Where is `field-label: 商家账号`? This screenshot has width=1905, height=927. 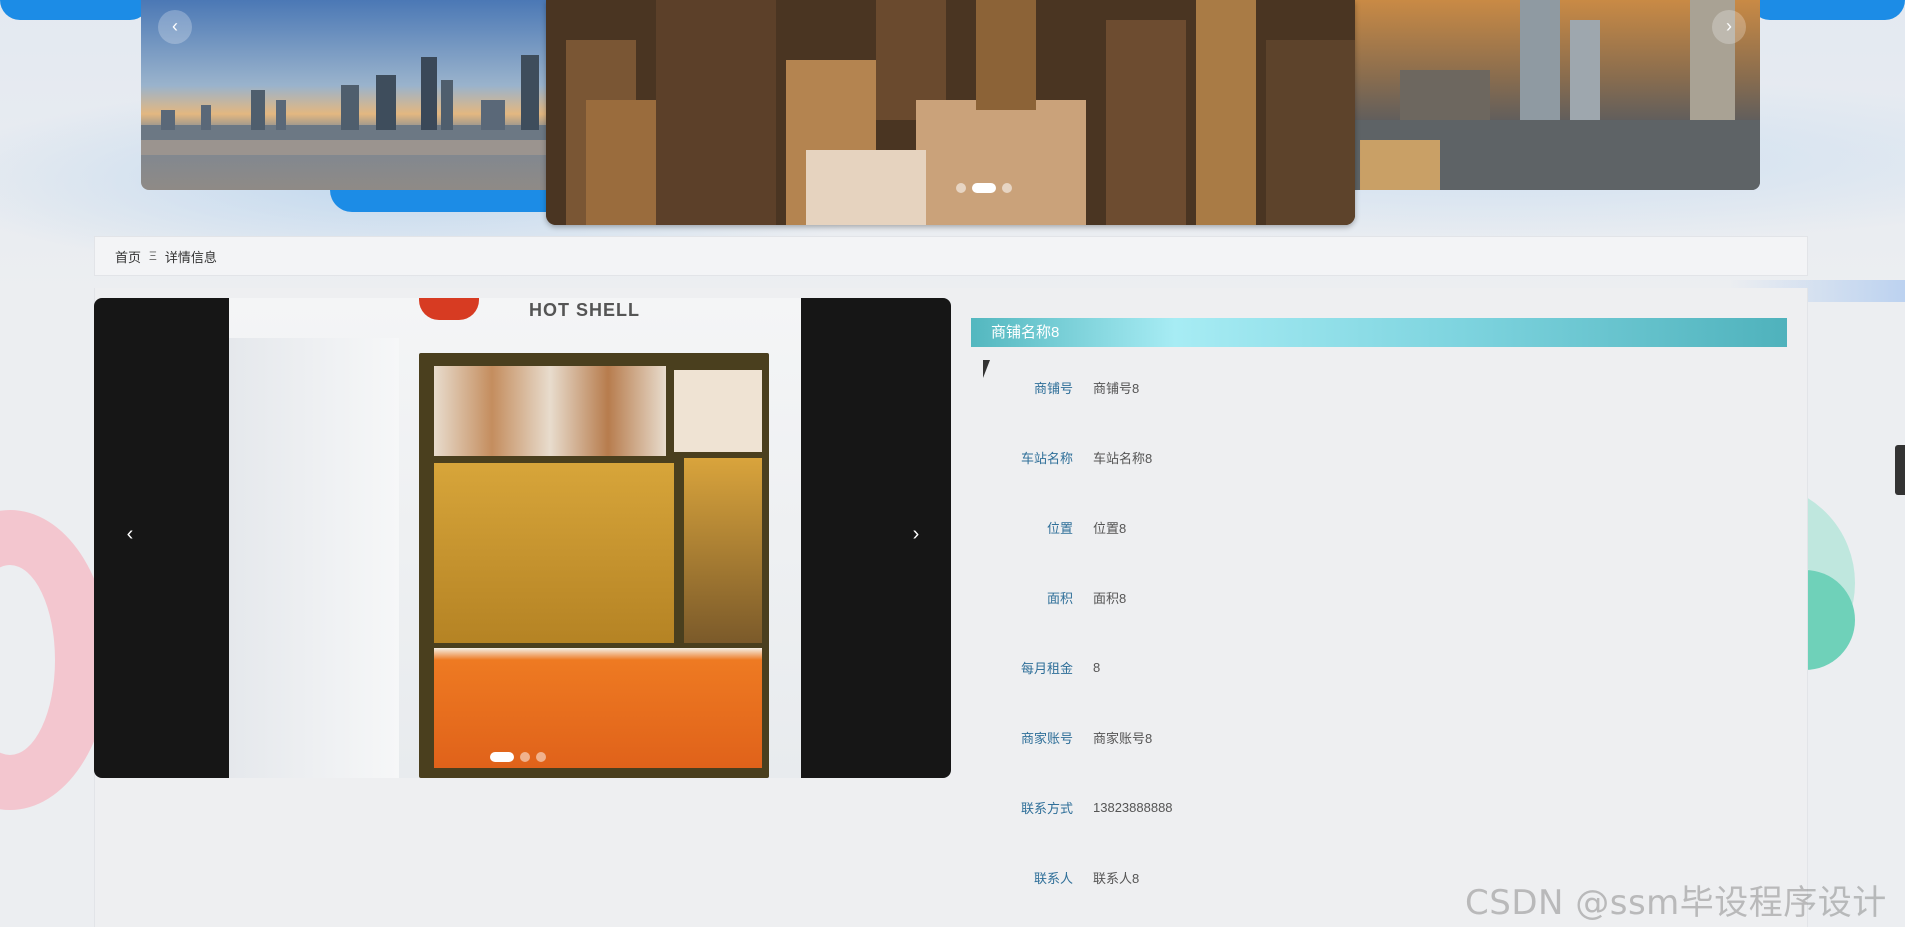 field-label: 商家账号 is located at coordinates (1046, 738).